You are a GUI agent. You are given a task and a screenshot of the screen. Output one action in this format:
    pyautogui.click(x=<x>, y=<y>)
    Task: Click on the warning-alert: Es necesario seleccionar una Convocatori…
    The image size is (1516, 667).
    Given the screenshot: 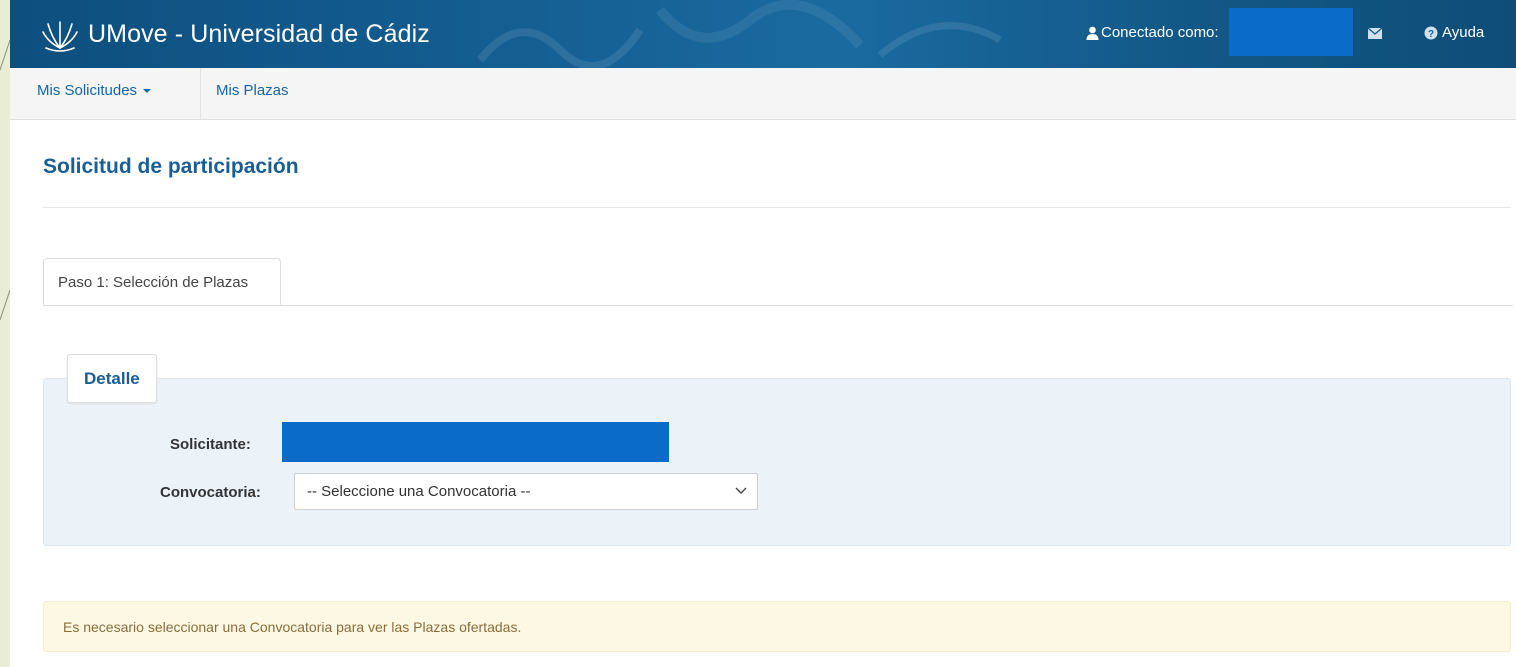 What is the action you would take?
    pyautogui.click(x=777, y=626)
    